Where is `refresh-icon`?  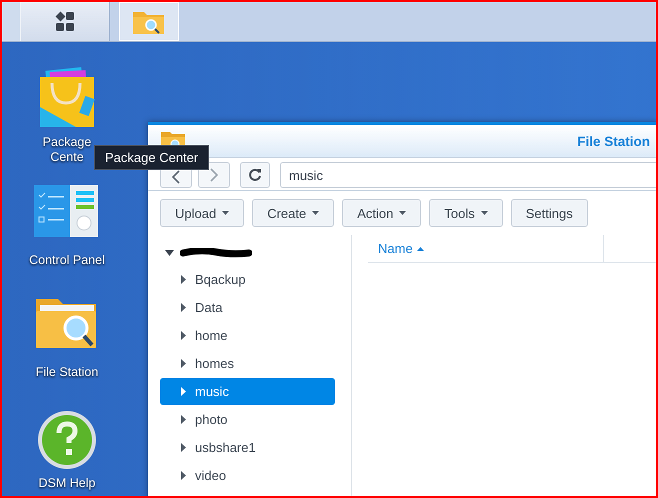 refresh-icon is located at coordinates (255, 175).